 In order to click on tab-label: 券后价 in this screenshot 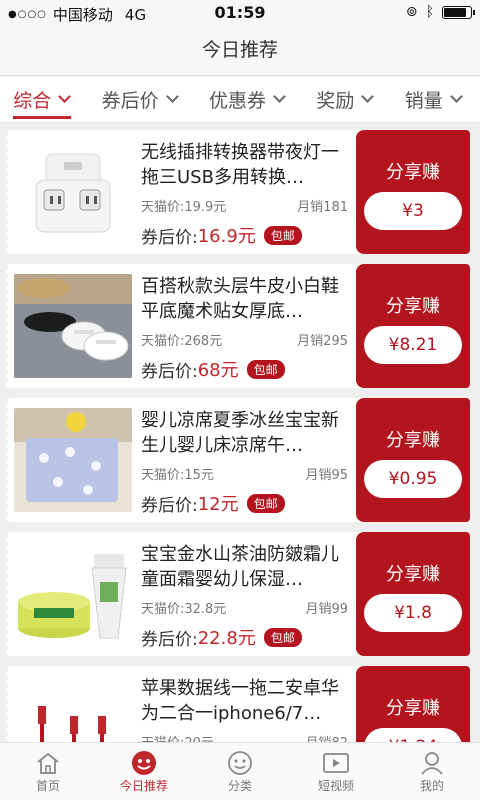, I will do `click(130, 101)`.